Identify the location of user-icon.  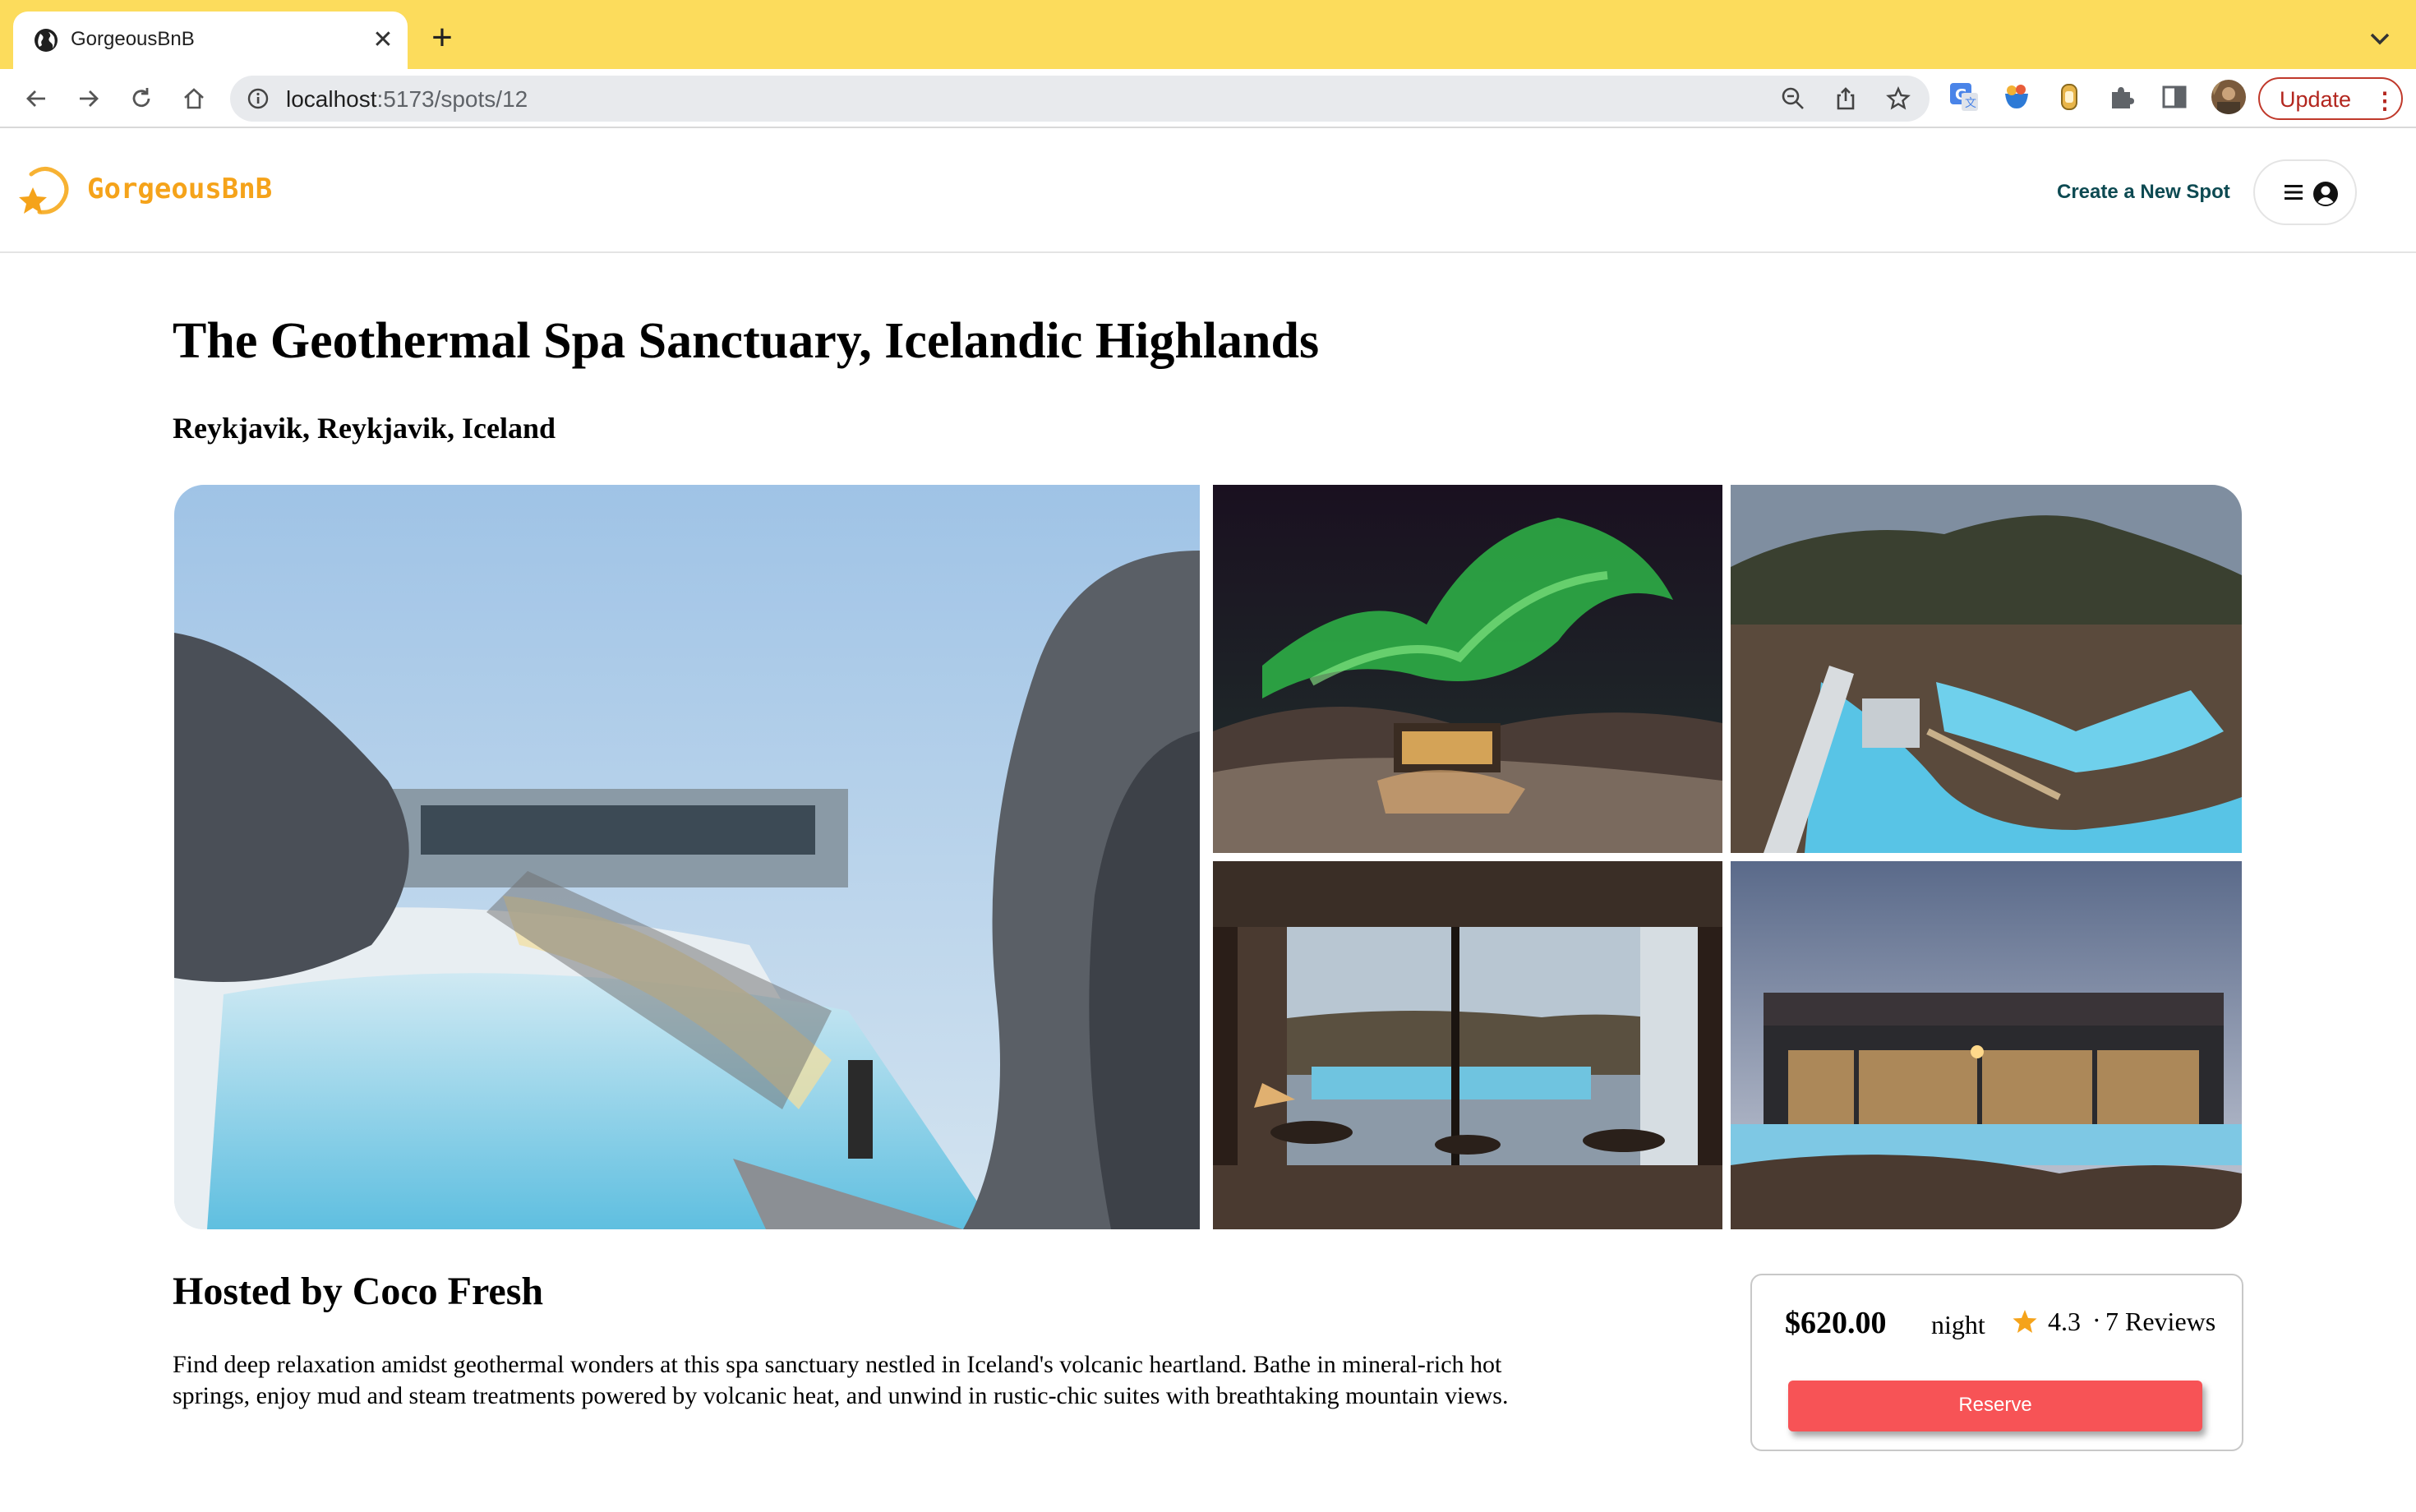
(2325, 194).